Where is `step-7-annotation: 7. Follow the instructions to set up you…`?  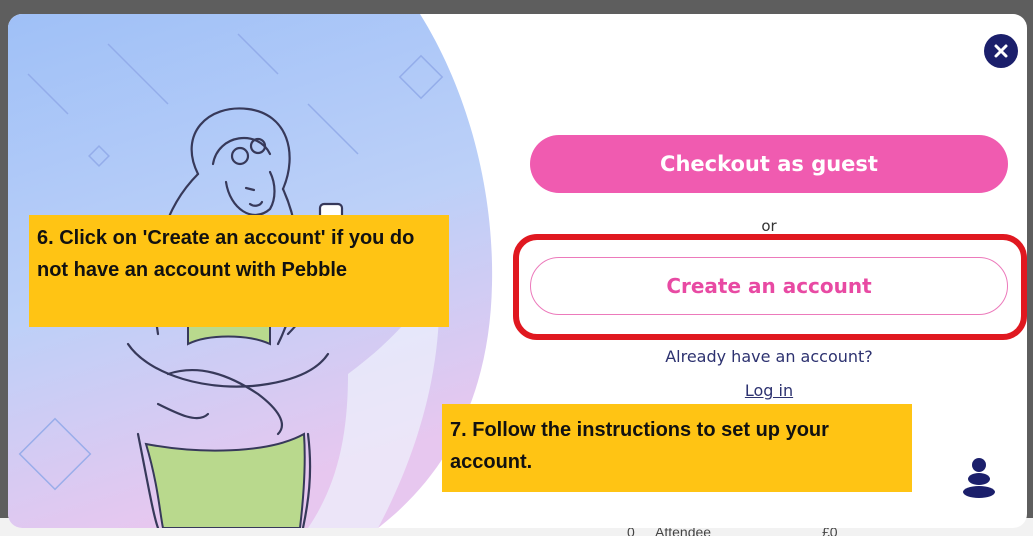 step-7-annotation: 7. Follow the instructions to set up you… is located at coordinates (677, 448).